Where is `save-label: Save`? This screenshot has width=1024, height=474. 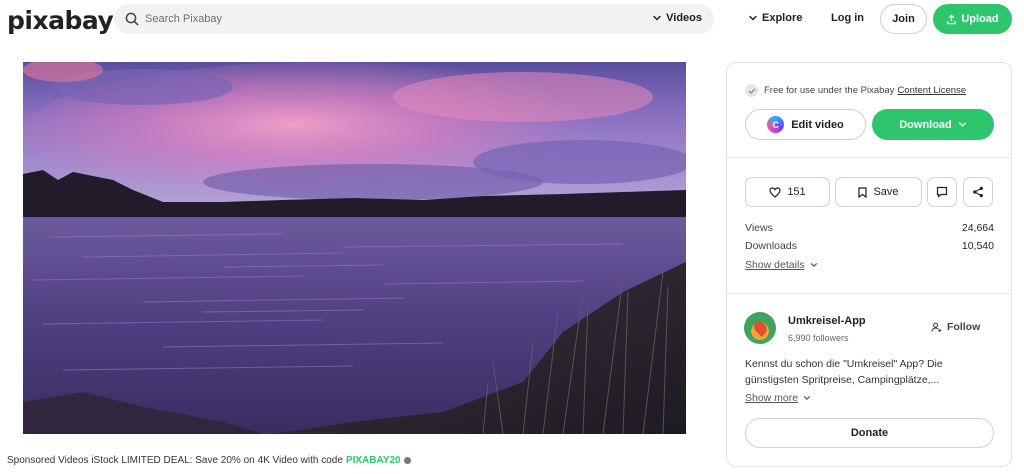
save-label: Save is located at coordinates (886, 192).